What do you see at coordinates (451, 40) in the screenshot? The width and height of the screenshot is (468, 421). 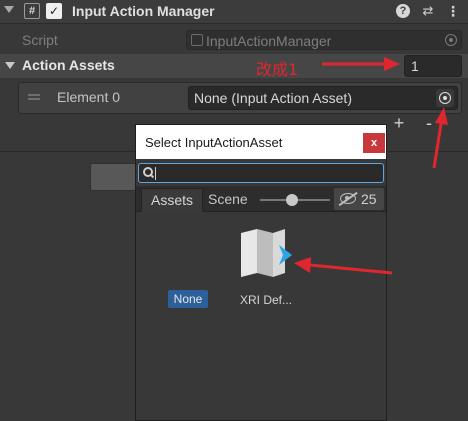 I see `script-picker-icon` at bounding box center [451, 40].